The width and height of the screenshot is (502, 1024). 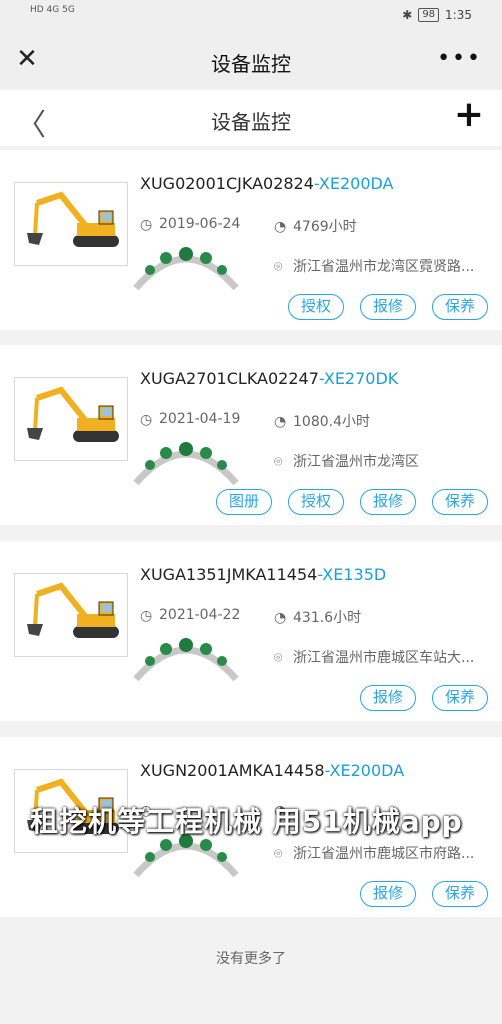 What do you see at coordinates (352, 502) in the screenshot?
I see `card-actions: 图册 授权 报修 保养` at bounding box center [352, 502].